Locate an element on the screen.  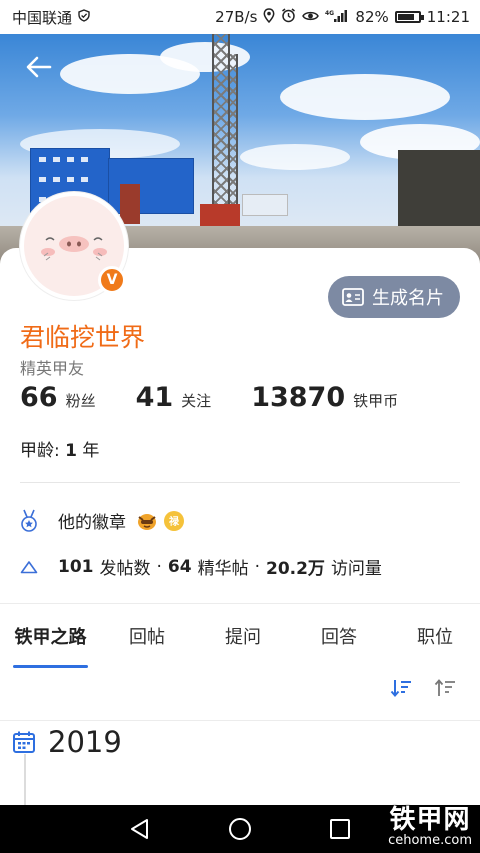
sort-controls is located at coordinates (423, 688).